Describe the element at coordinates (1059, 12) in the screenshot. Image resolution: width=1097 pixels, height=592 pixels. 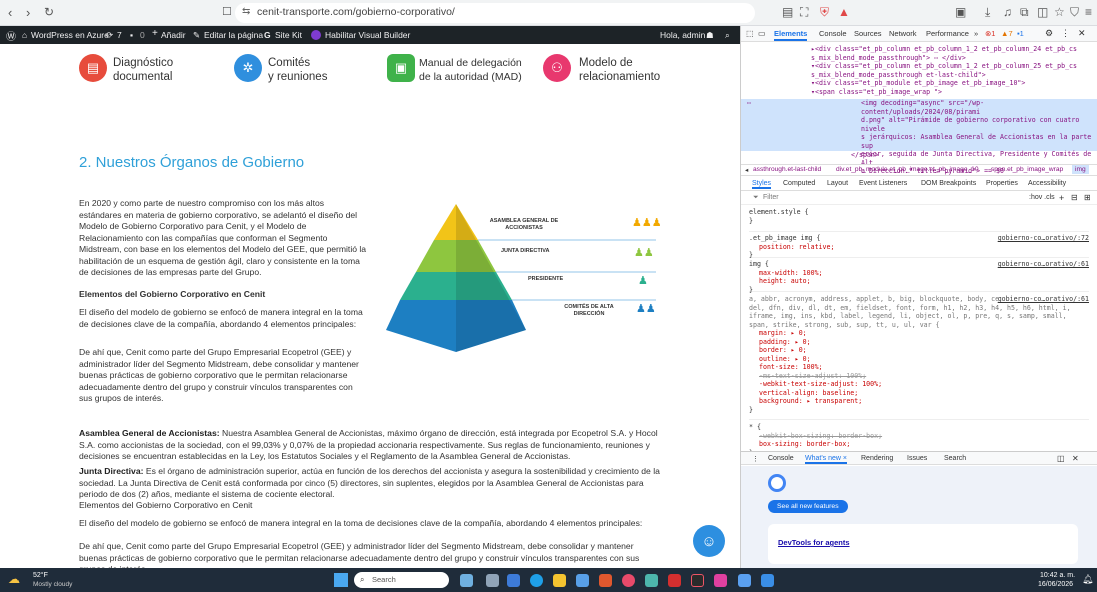
I see `favorites-icon: ☆` at that location.